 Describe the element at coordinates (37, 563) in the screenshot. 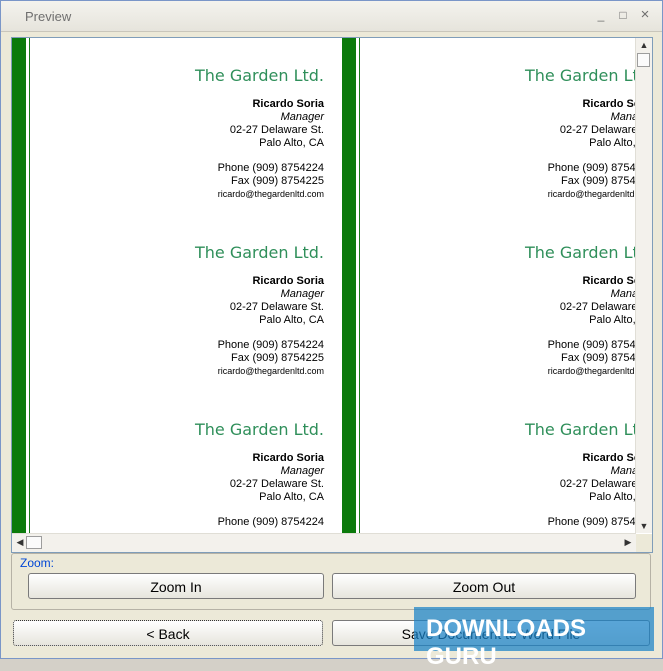

I see `zoom-legend: Zoom:` at that location.